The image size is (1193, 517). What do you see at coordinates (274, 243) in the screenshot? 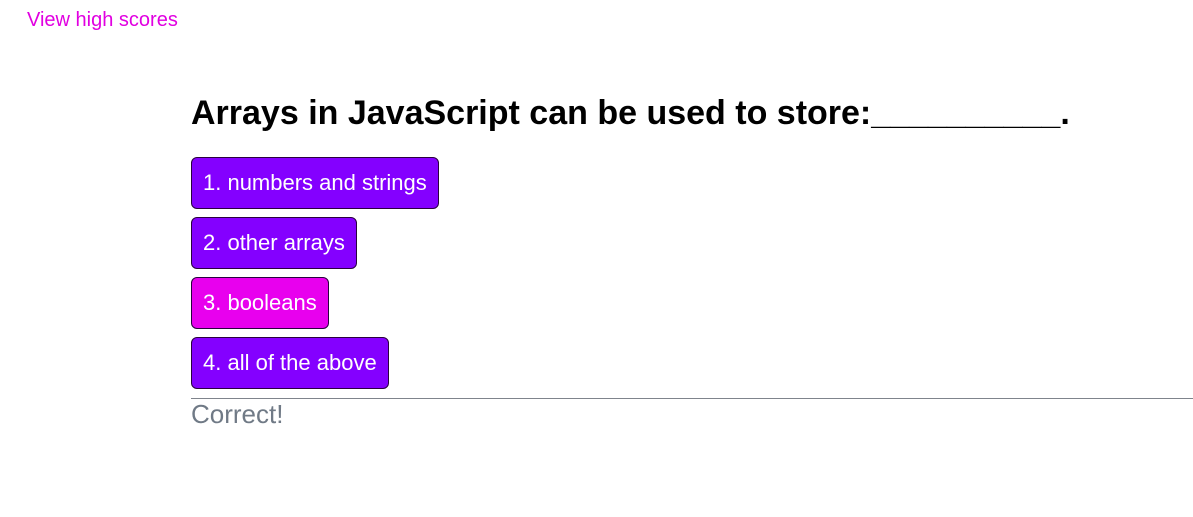
I see `answer-button-2: 2. other arrays` at bounding box center [274, 243].